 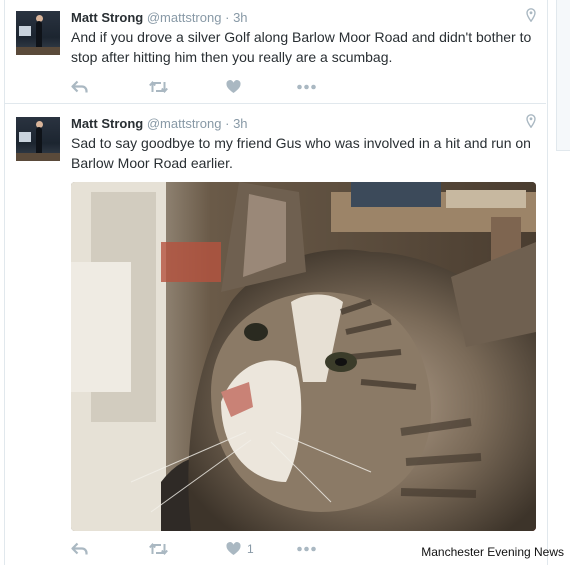 What do you see at coordinates (492, 552) in the screenshot?
I see `photo-credit: Manchester Evening News` at bounding box center [492, 552].